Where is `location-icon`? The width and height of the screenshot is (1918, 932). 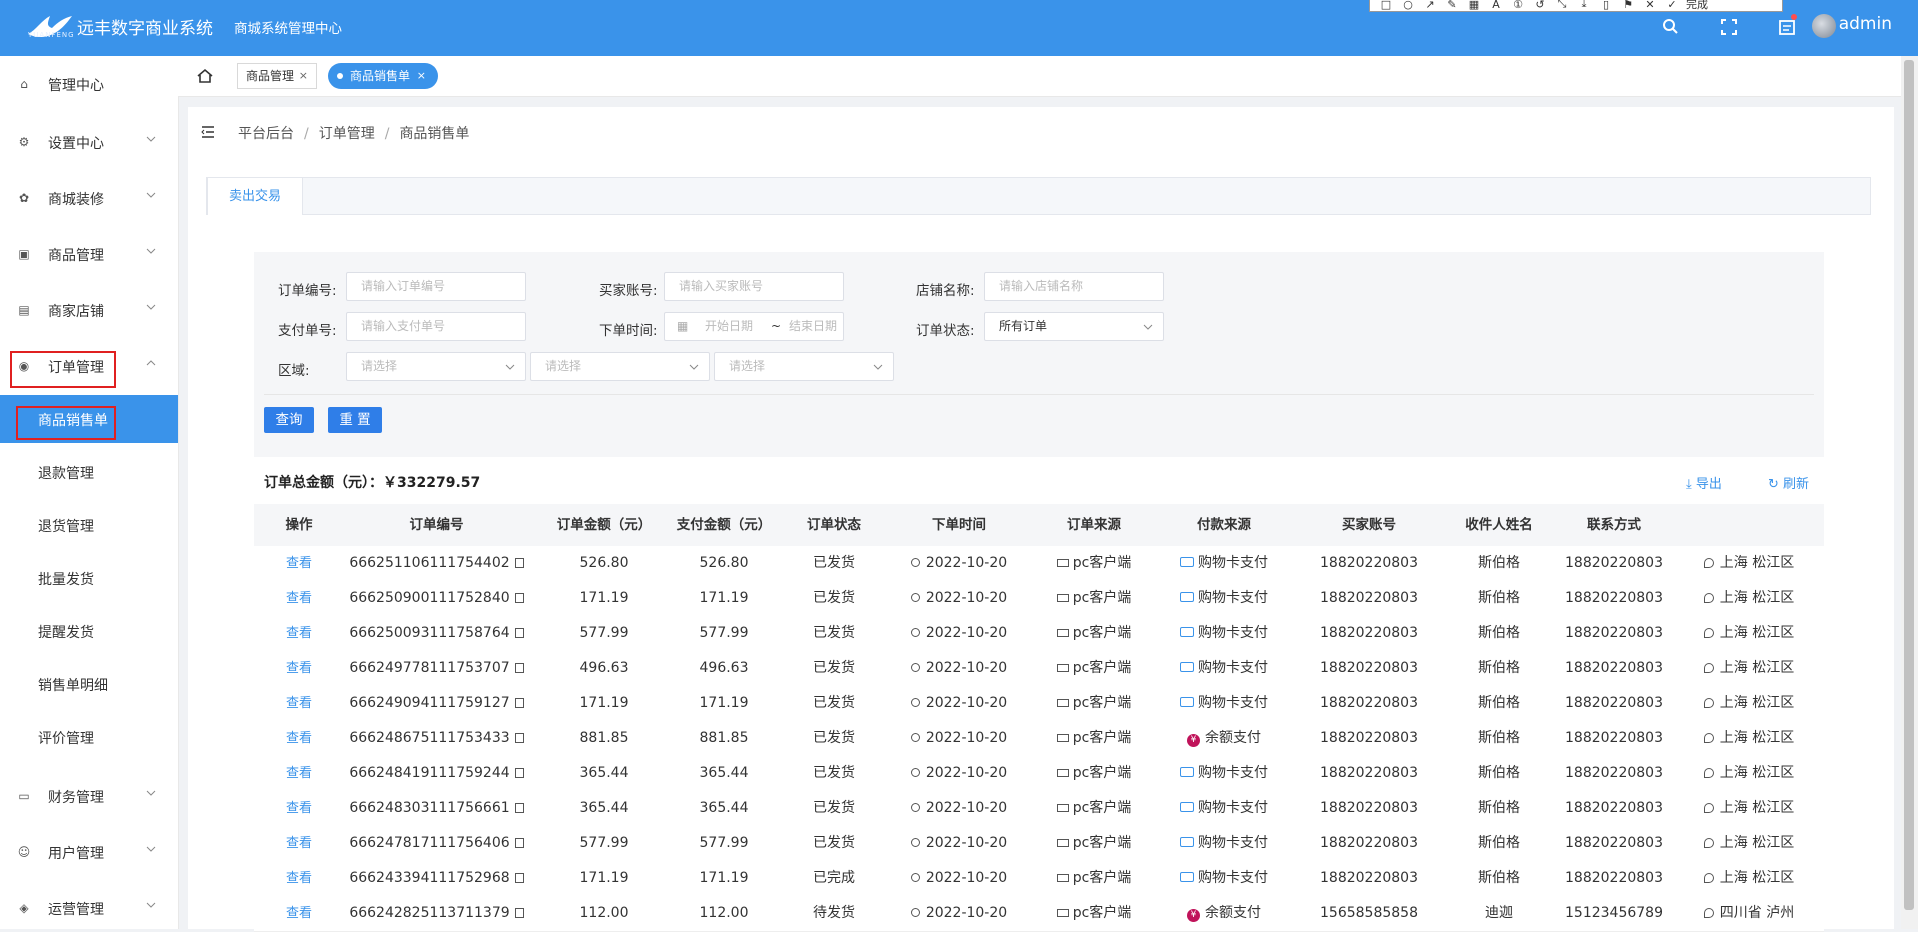
location-icon is located at coordinates (1708, 808).